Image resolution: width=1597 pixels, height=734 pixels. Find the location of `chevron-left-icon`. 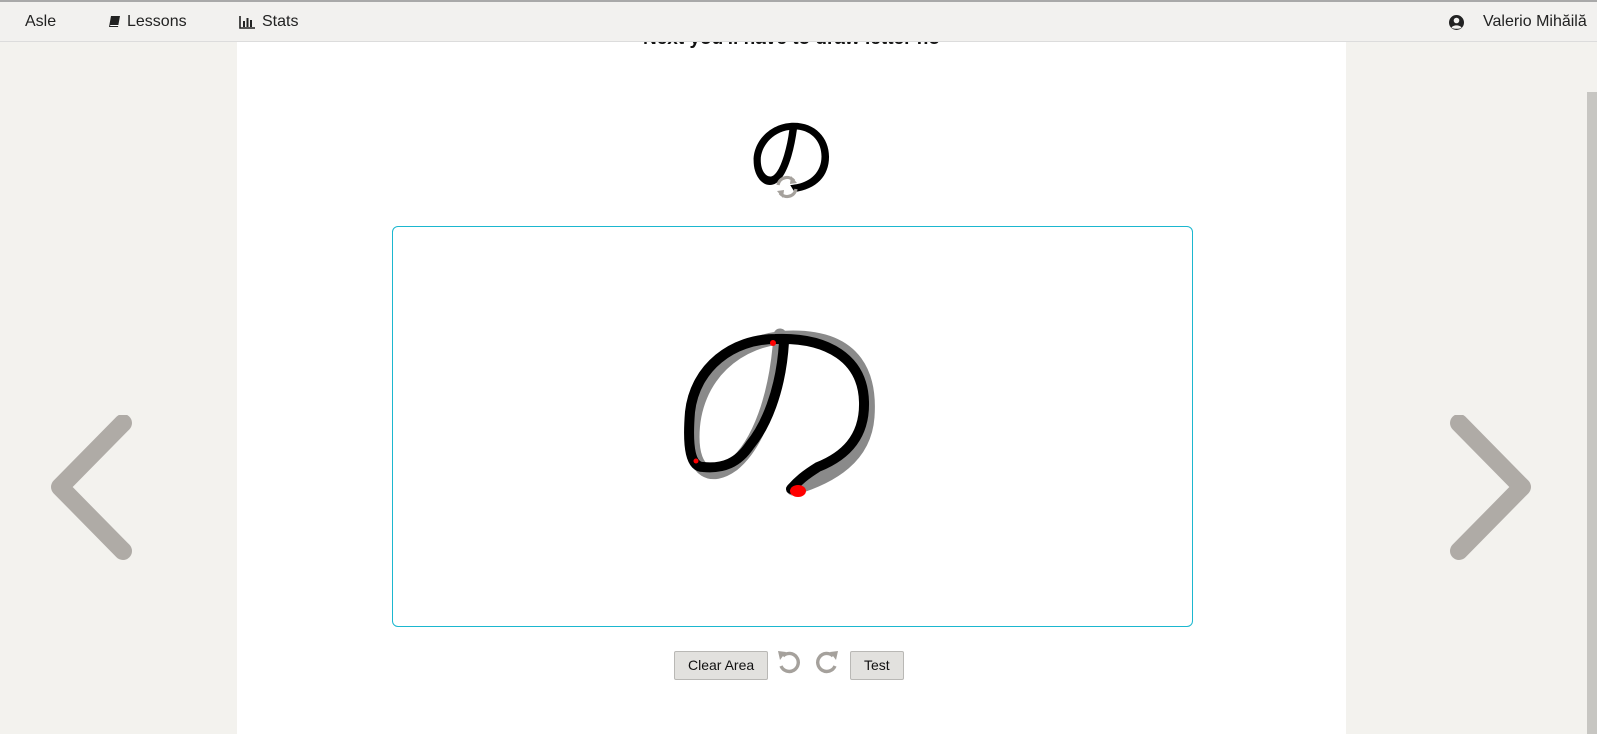

chevron-left-icon is located at coordinates (91, 487).